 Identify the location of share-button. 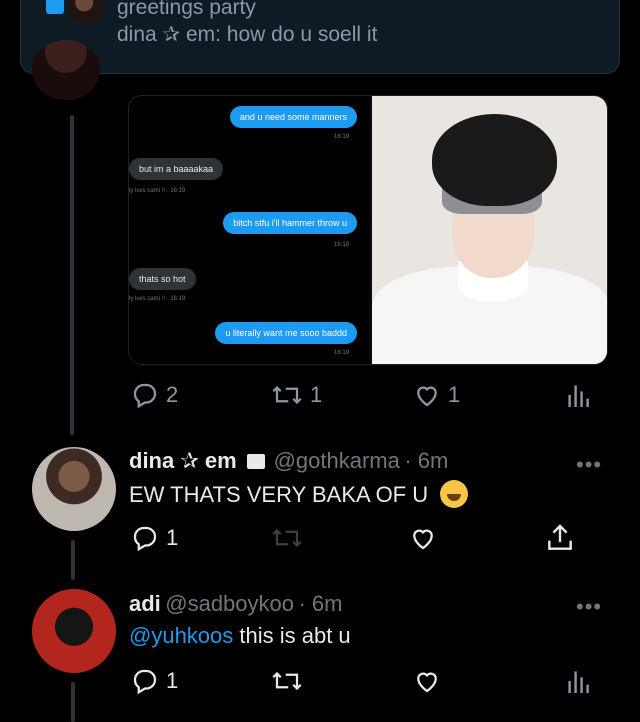
(560, 538).